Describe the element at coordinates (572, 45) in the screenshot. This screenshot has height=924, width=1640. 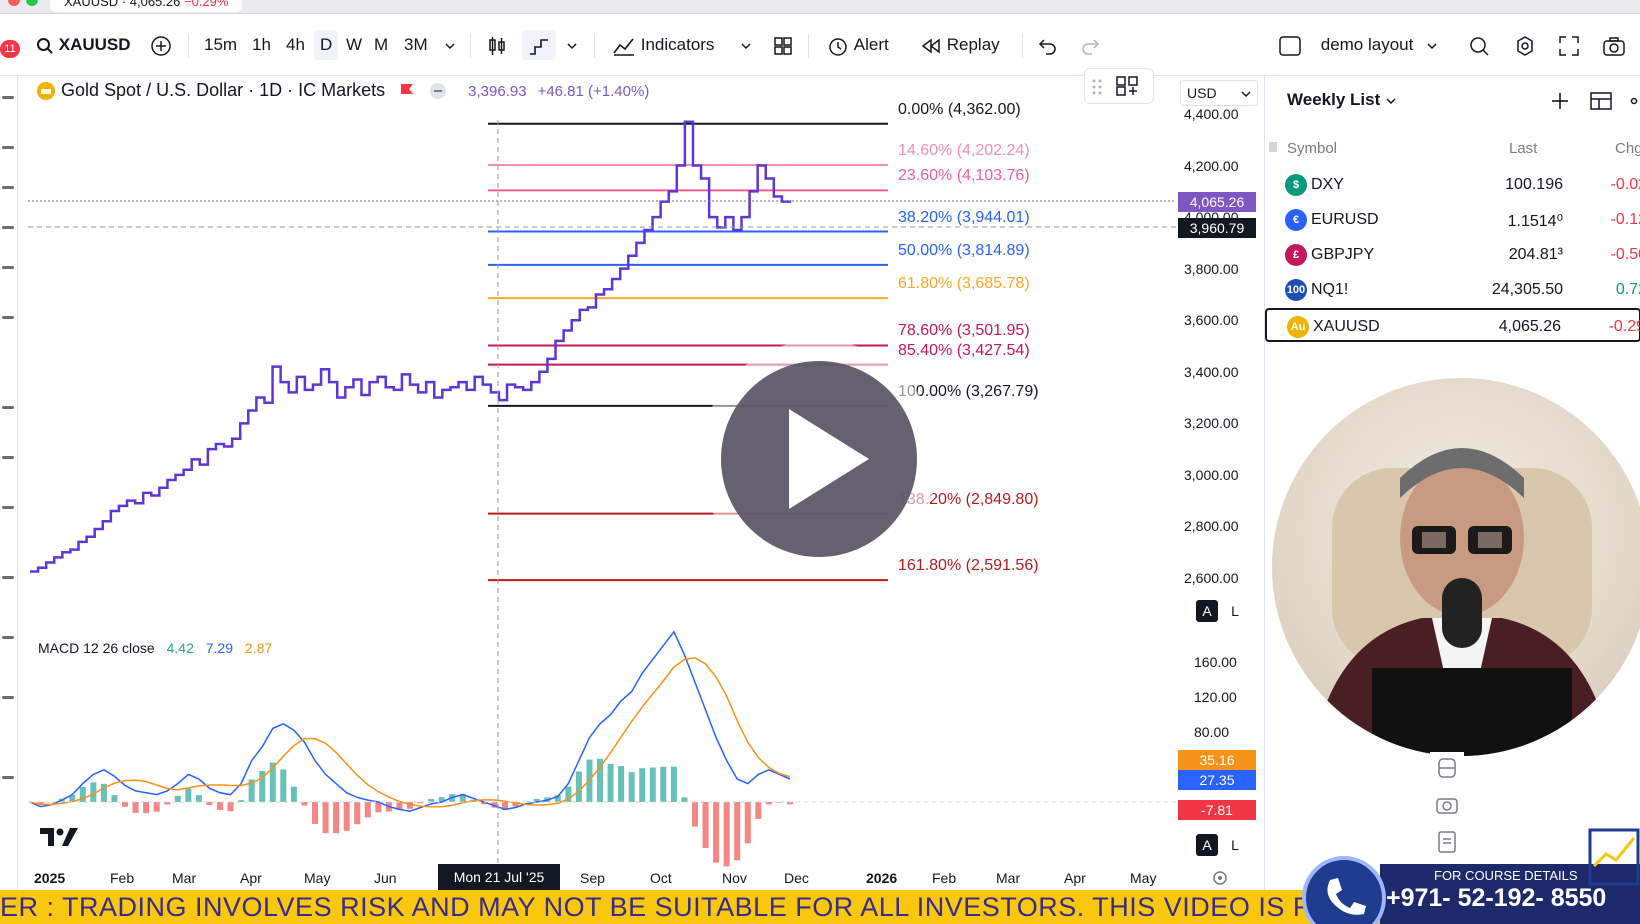
I see `chart-type-dropdown` at that location.